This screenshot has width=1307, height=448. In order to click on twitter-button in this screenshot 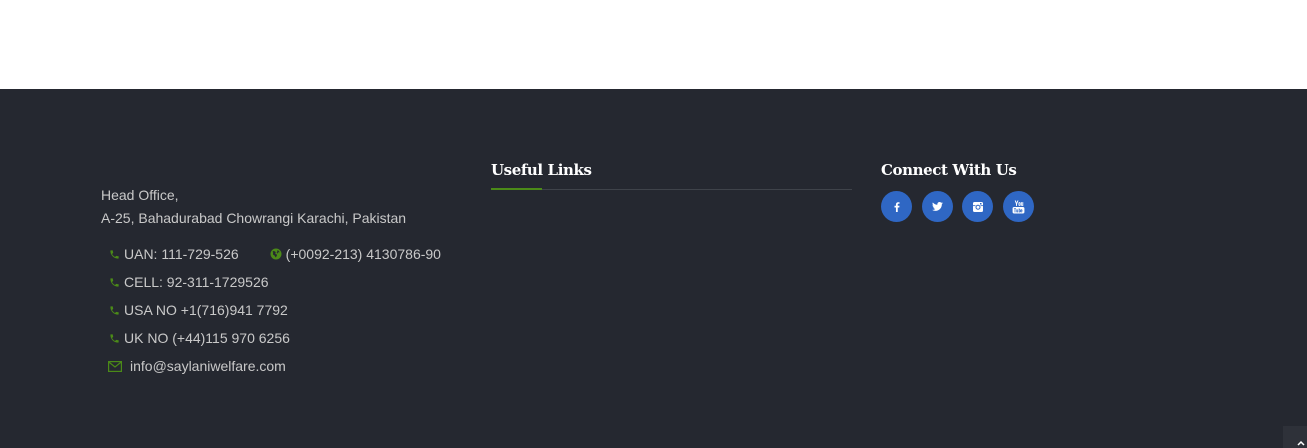, I will do `click(937, 206)`.